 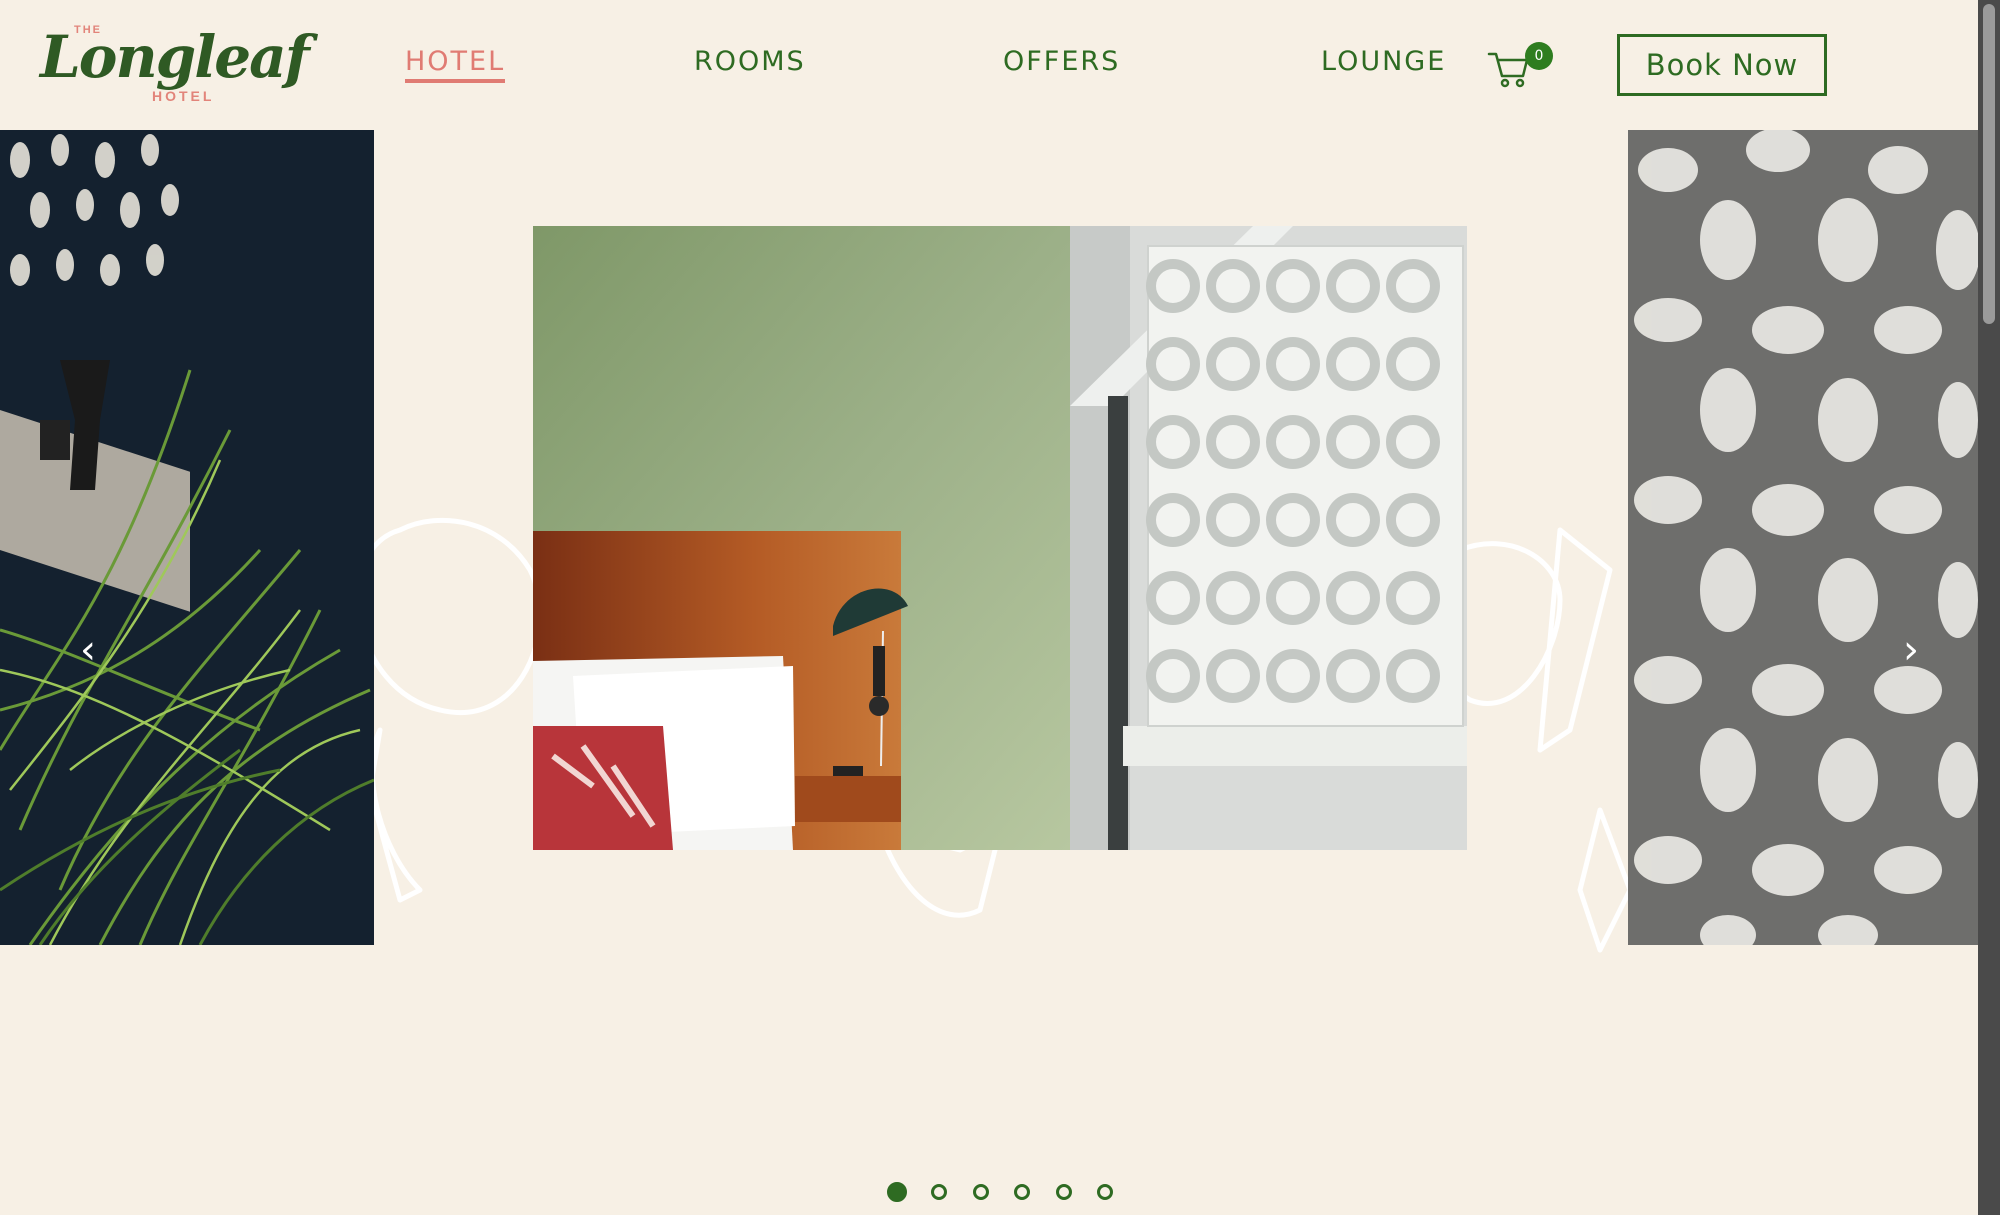 I want to click on nav-item-offers: OFFERS, so click(x=1061, y=61).